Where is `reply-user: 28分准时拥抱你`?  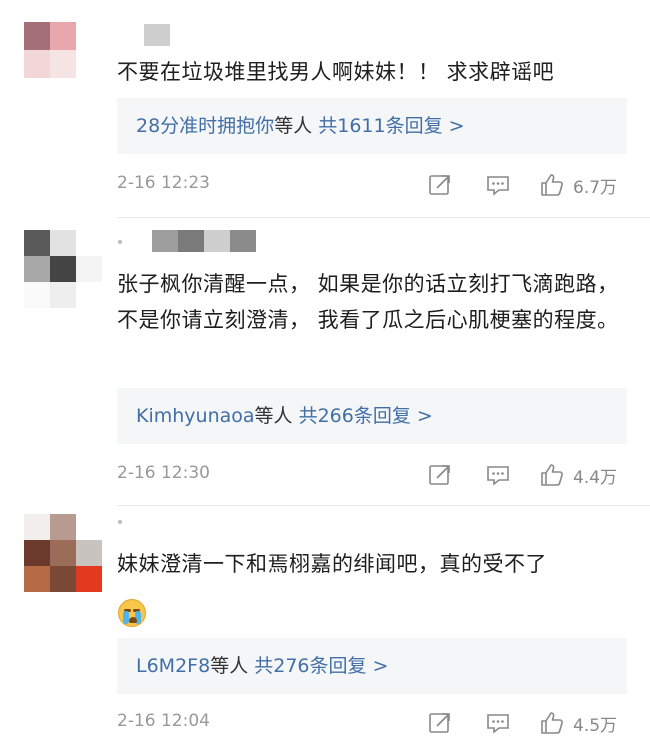 reply-user: 28分准时拥抱你 is located at coordinates (205, 126).